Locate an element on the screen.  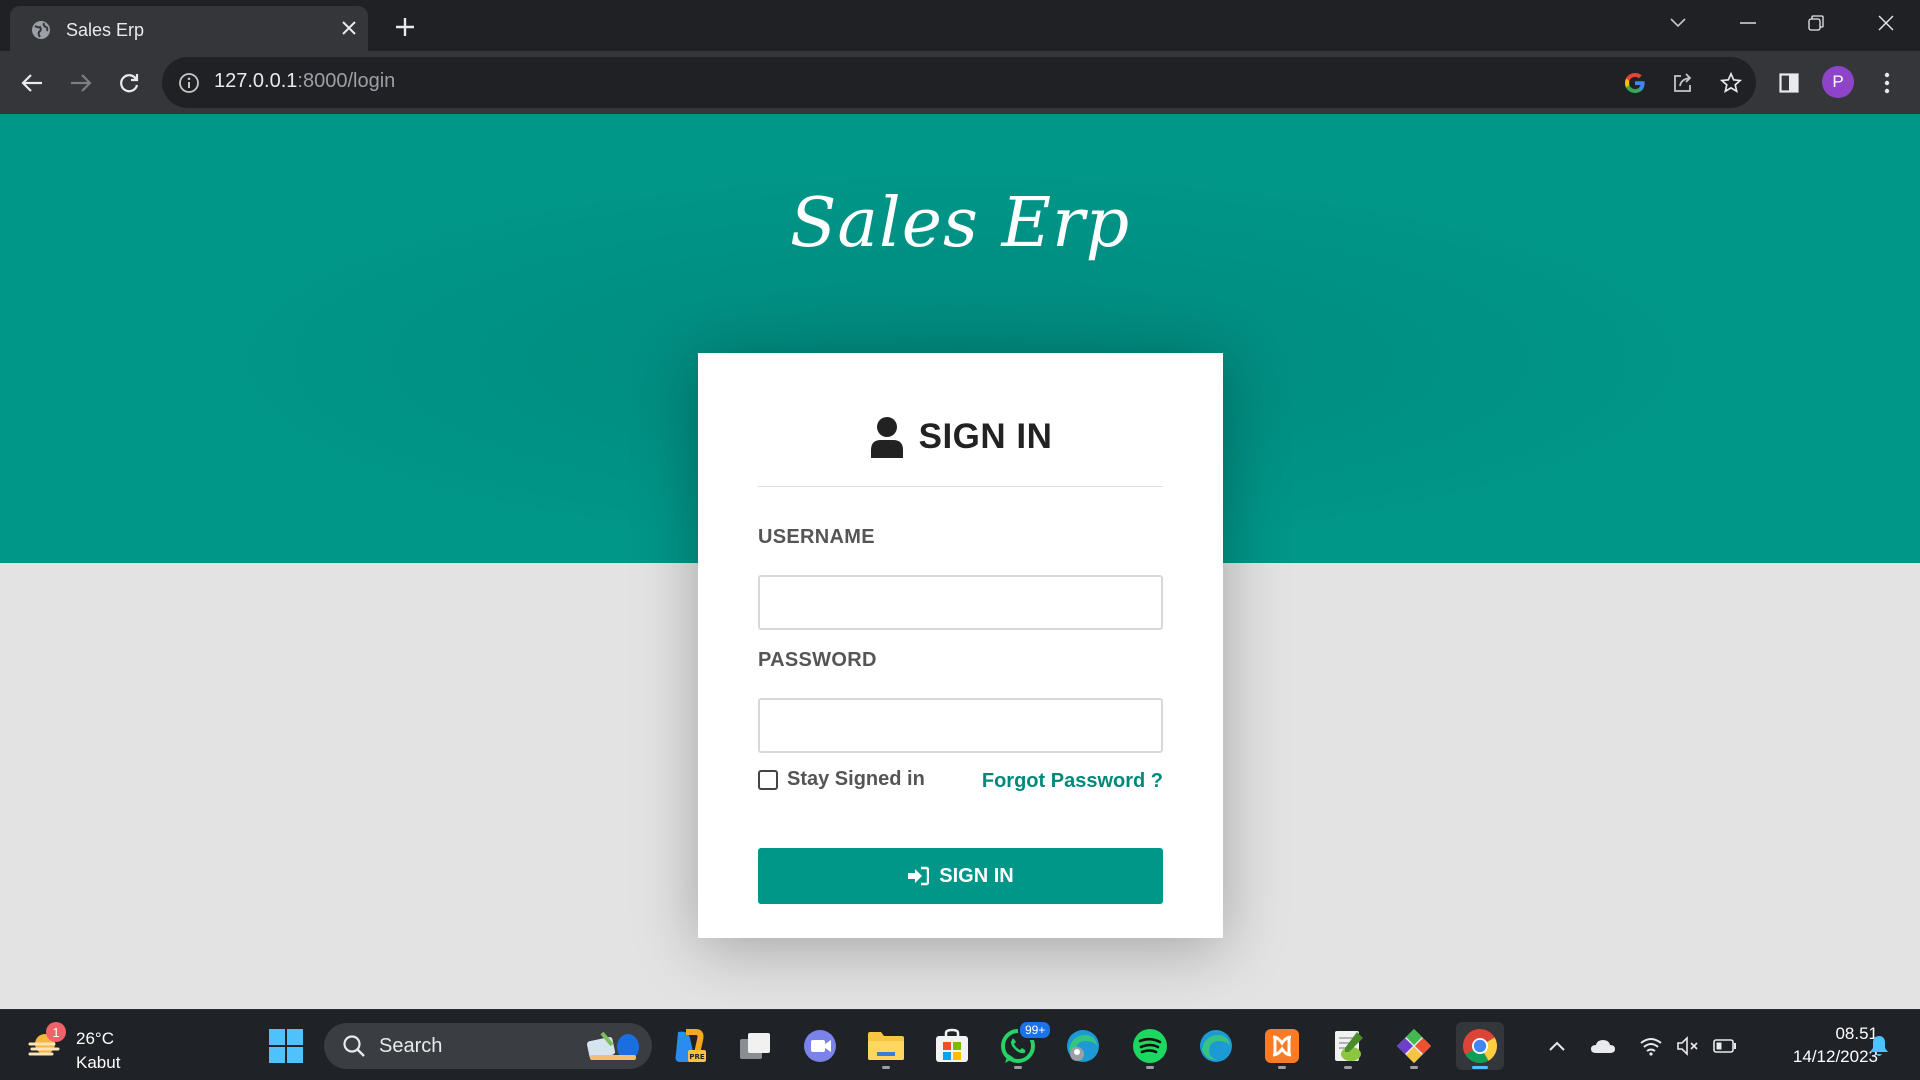
xampp-icon is located at coordinates (1282, 1046).